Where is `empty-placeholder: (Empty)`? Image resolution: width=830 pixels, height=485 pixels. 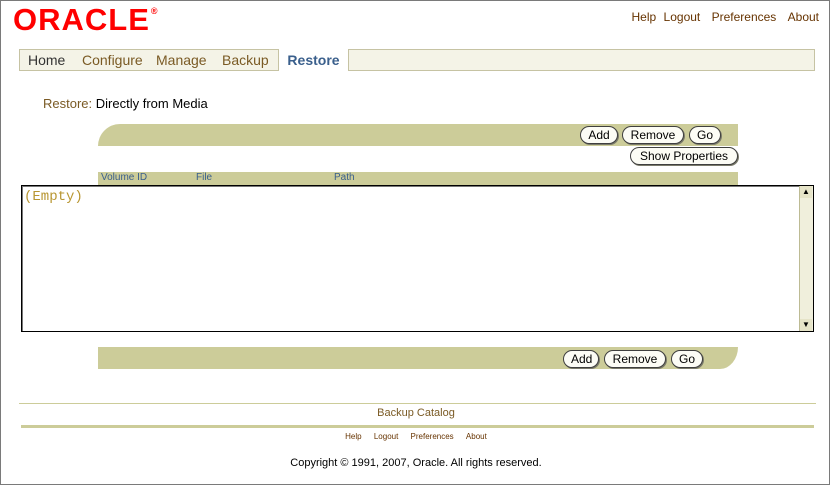 empty-placeholder: (Empty) is located at coordinates (53, 197).